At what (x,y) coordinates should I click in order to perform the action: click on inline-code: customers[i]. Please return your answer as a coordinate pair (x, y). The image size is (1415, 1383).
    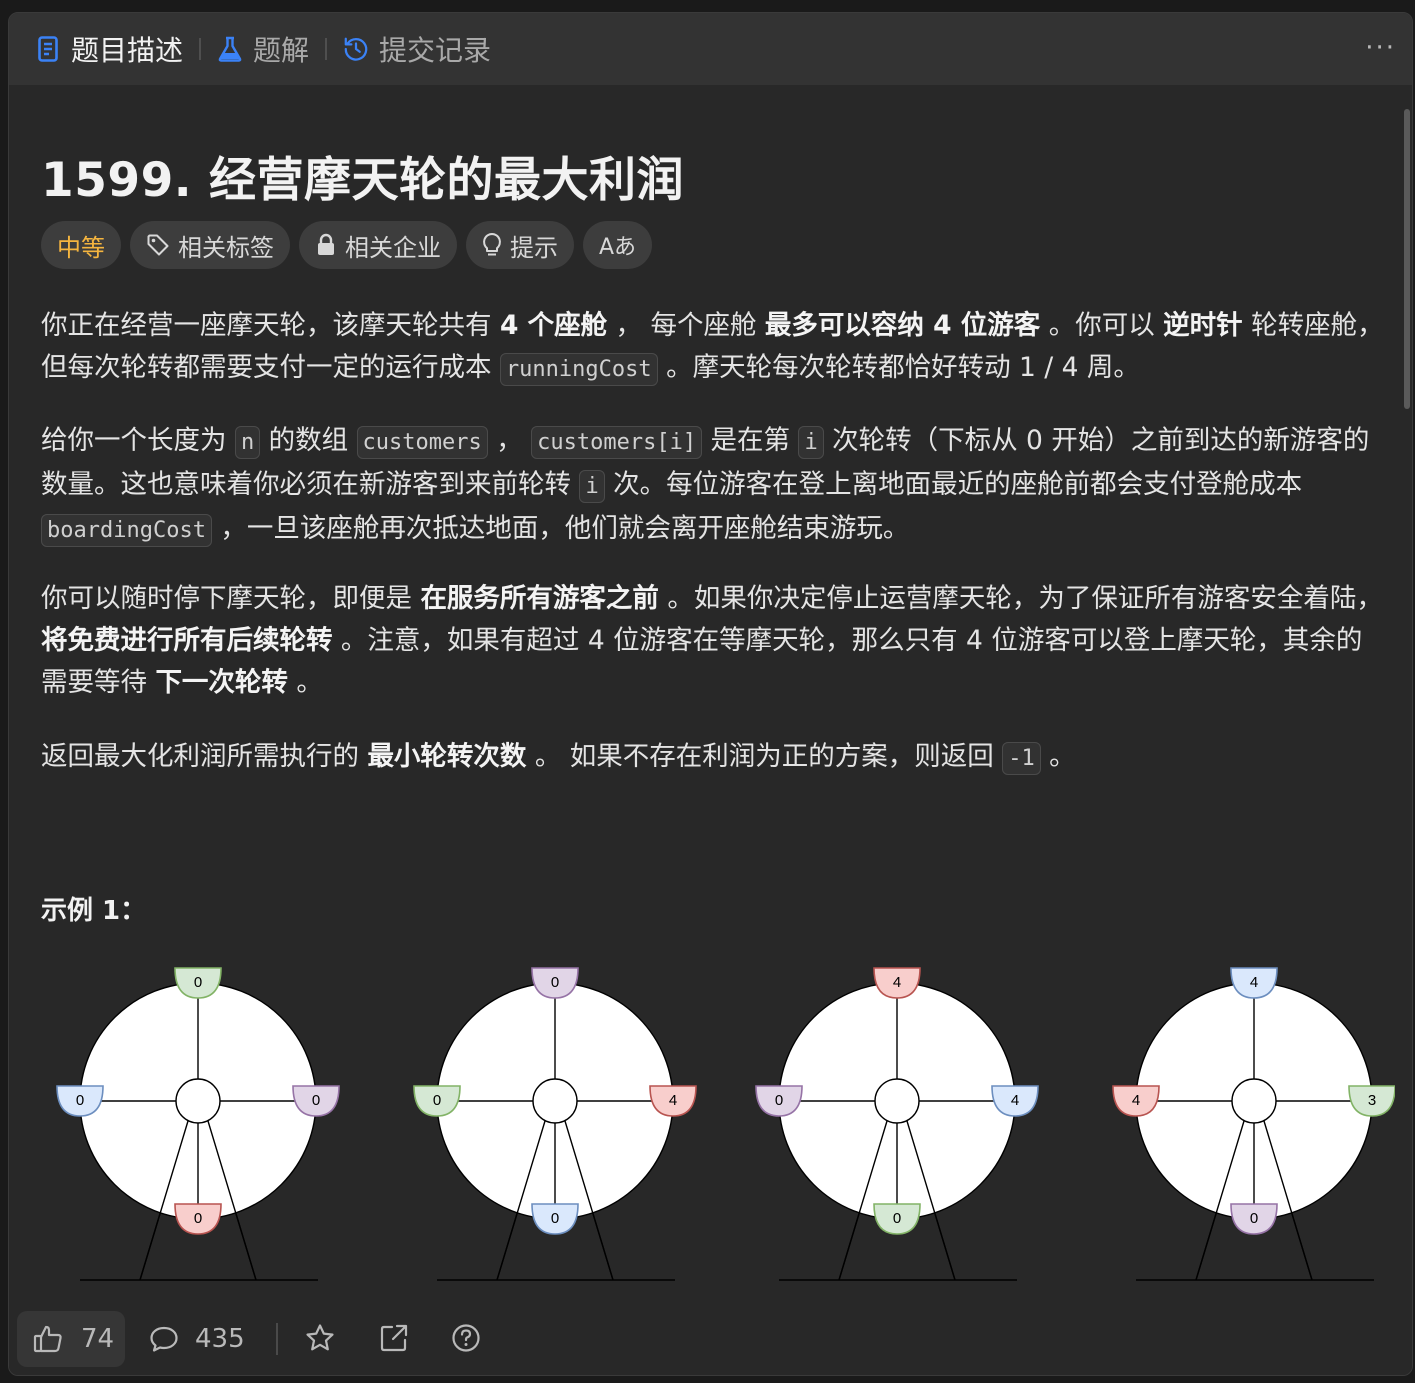
    Looking at the image, I should click on (617, 442).